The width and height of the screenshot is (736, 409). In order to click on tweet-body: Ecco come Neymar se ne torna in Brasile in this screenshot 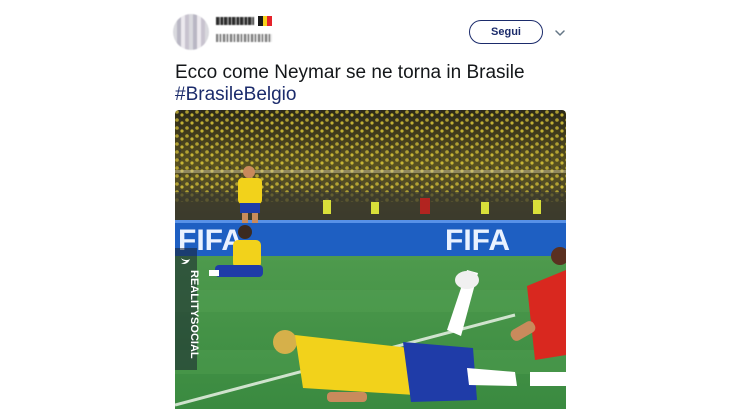, I will do `click(350, 72)`.